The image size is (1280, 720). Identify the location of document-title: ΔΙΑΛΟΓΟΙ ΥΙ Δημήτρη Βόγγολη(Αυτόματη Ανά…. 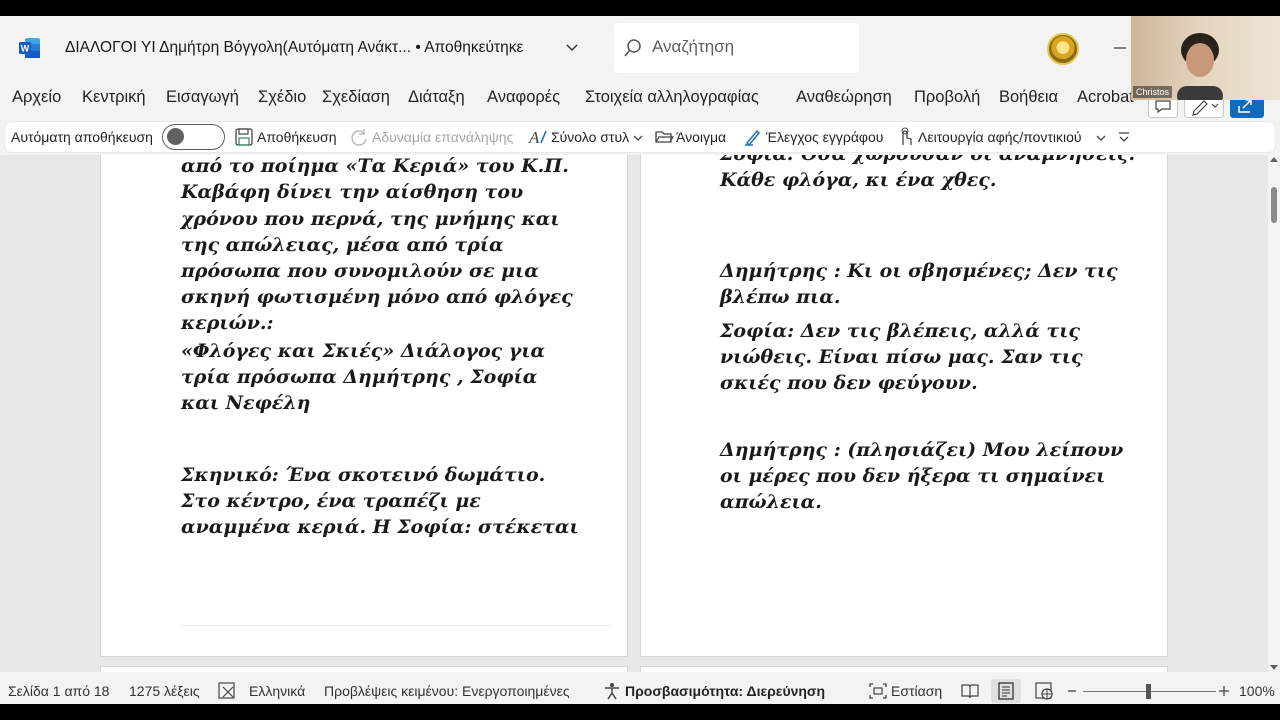
(294, 48).